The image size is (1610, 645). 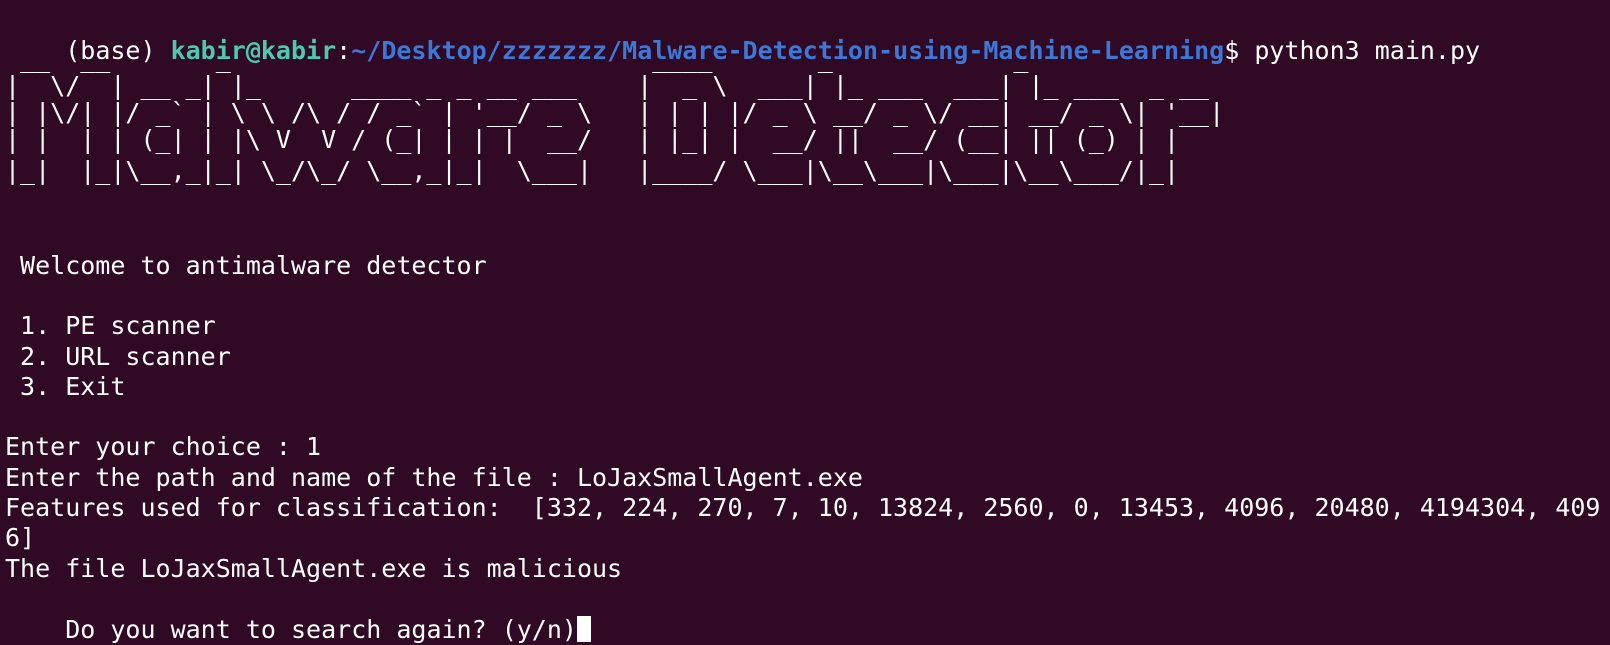 What do you see at coordinates (517, 58) in the screenshot?
I see `ascii-banner-line-1: __ __ _ ____ _ _` at bounding box center [517, 58].